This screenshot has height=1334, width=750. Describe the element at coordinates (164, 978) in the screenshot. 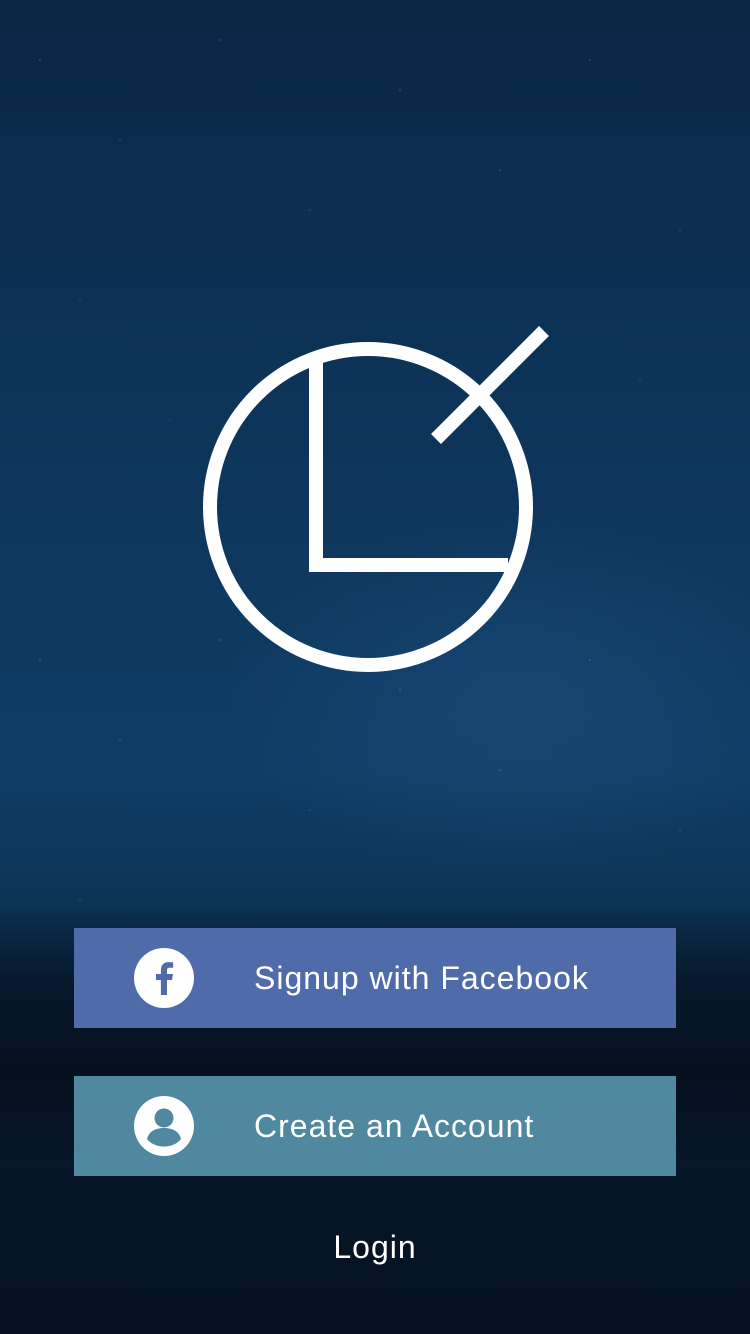

I see `facebook-icon` at that location.